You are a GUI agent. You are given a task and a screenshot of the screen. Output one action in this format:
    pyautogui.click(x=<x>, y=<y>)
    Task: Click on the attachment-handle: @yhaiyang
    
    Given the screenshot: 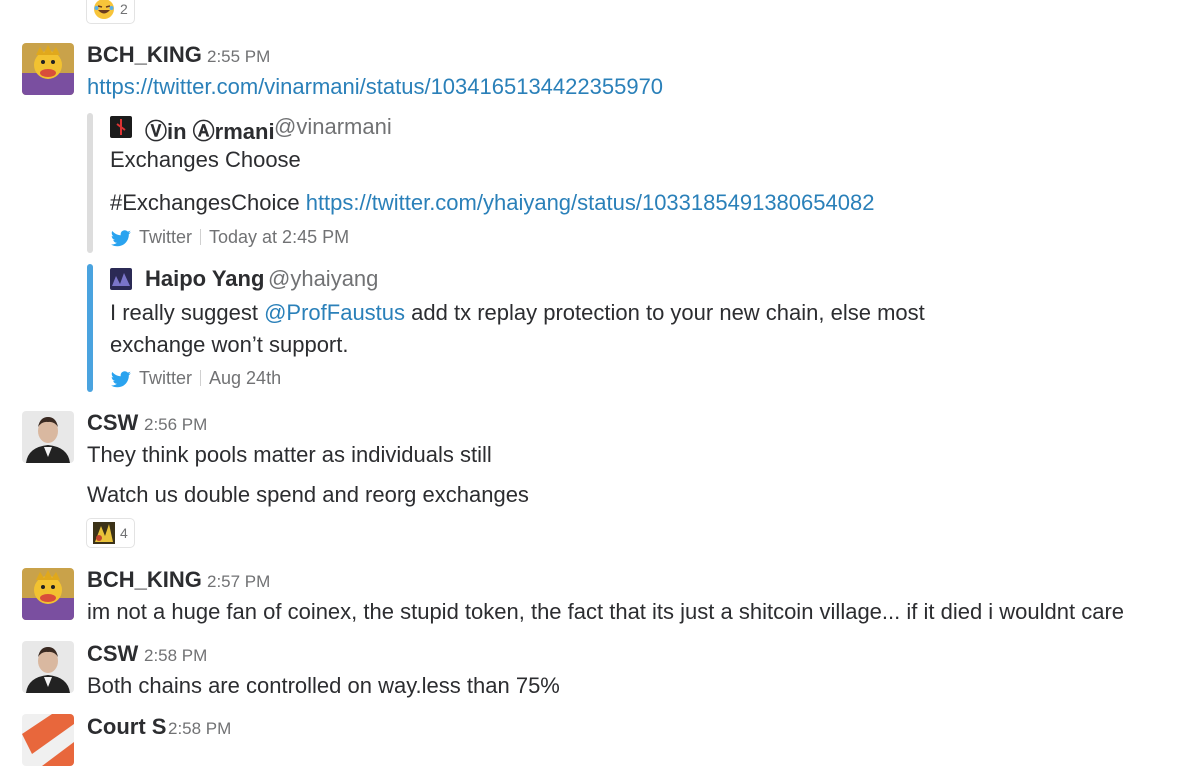 What is the action you would take?
    pyautogui.click(x=323, y=278)
    